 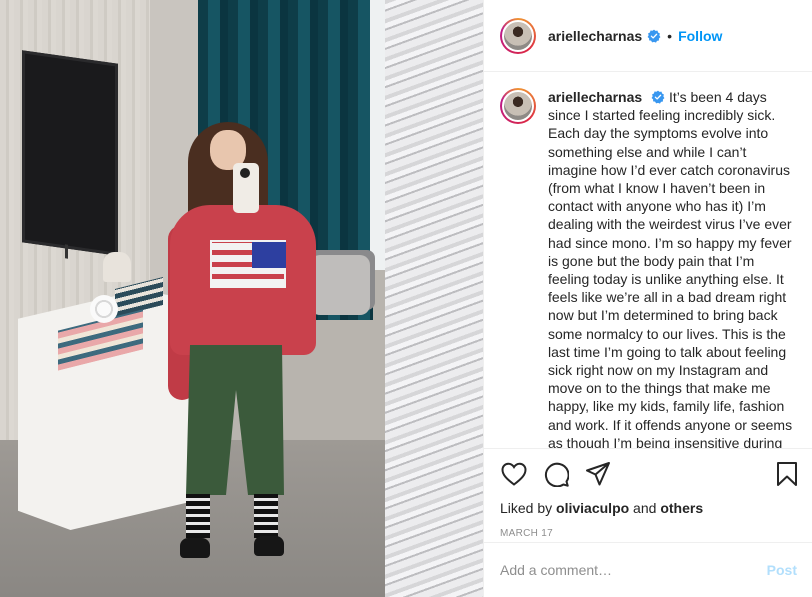 I want to click on comment-button, so click(x=556, y=474).